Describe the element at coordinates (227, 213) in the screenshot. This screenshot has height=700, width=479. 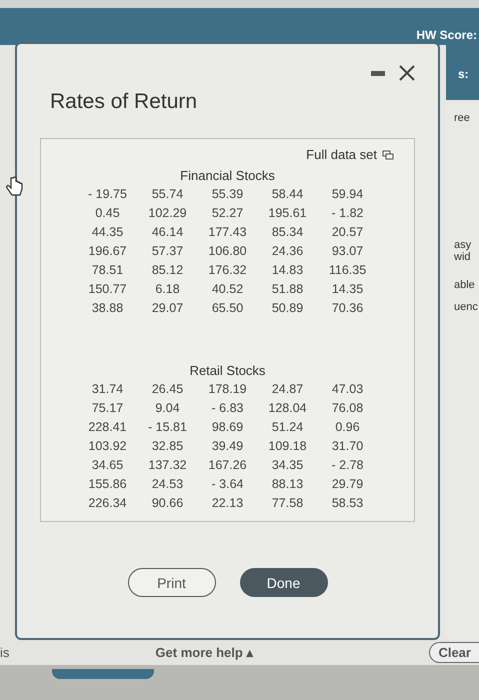
I see `table-cell-text: 52.27` at that location.